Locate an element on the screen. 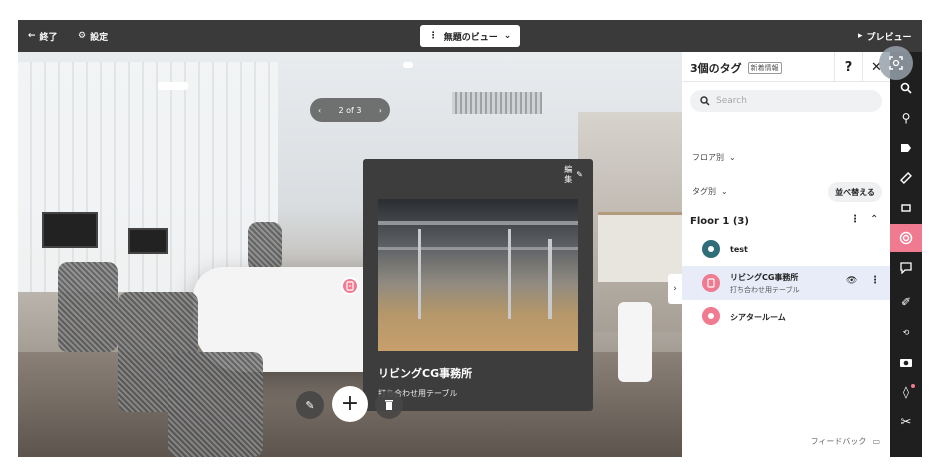 This screenshot has width=940, height=471. new-badge: 新着情報 is located at coordinates (764, 68).